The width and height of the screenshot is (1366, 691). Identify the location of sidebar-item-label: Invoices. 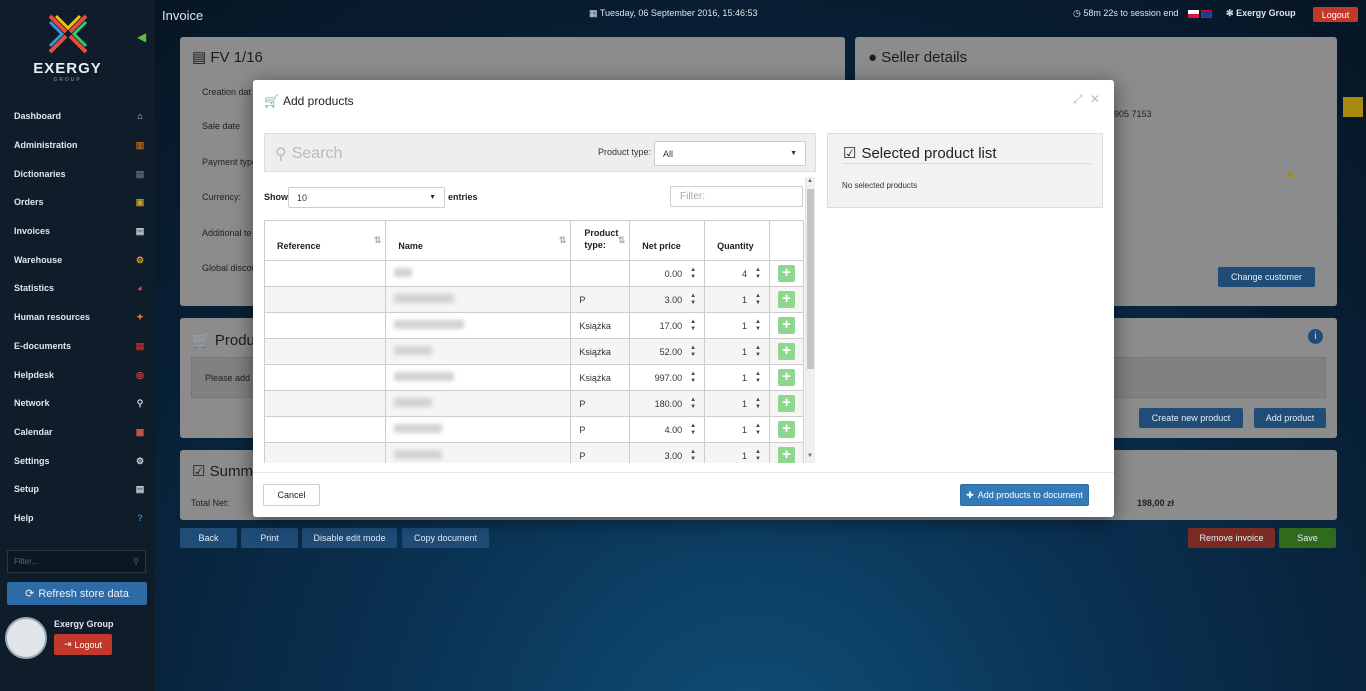
(32, 231).